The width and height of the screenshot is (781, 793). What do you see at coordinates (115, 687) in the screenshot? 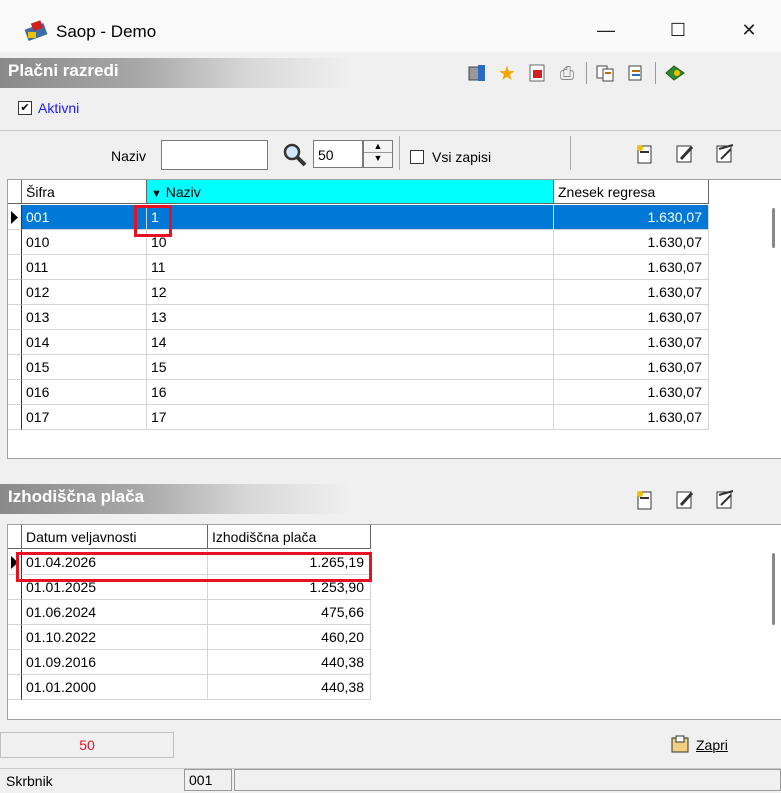
I see `cell-datum: 01.01.2000` at bounding box center [115, 687].